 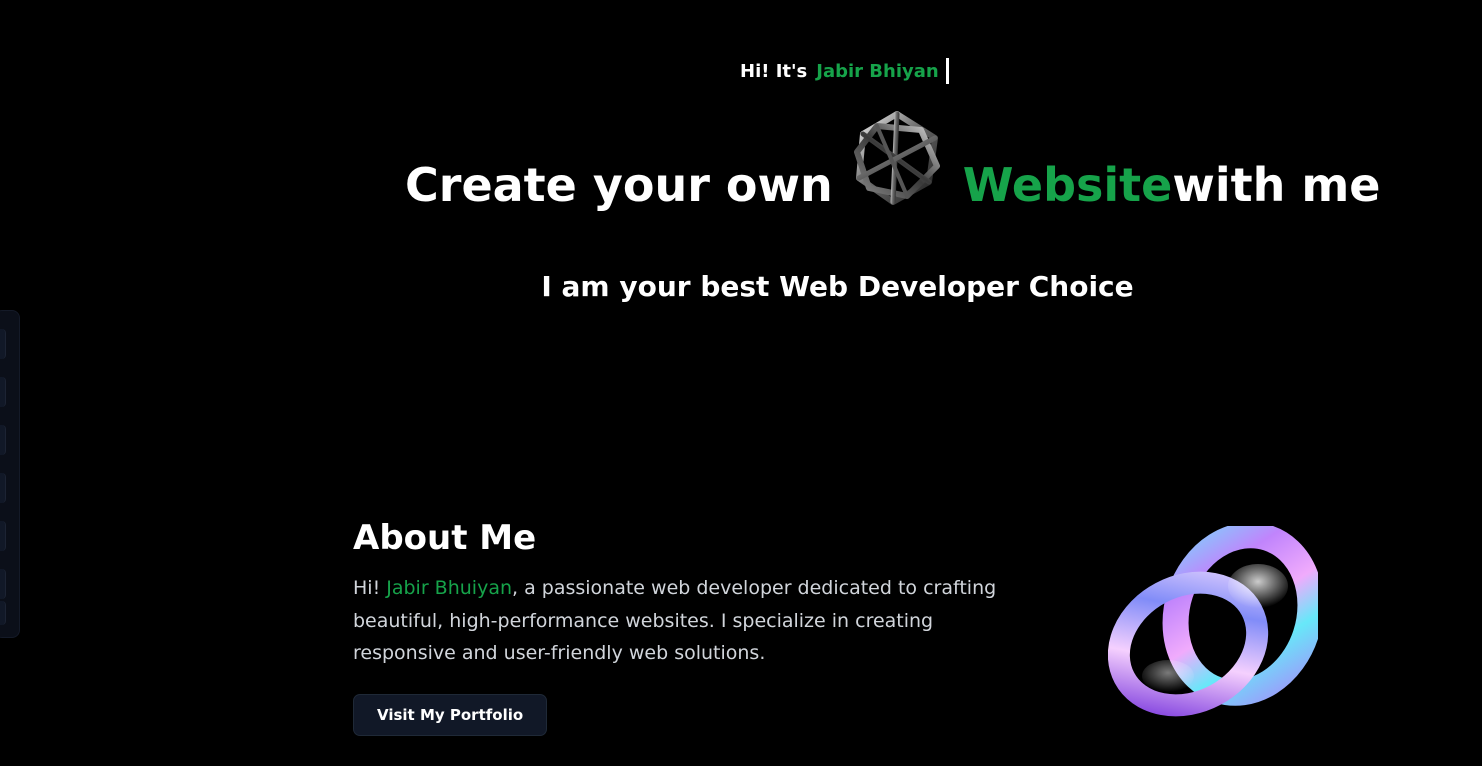 I want to click on hero-title: Create your own Website with me, so click(x=893, y=165).